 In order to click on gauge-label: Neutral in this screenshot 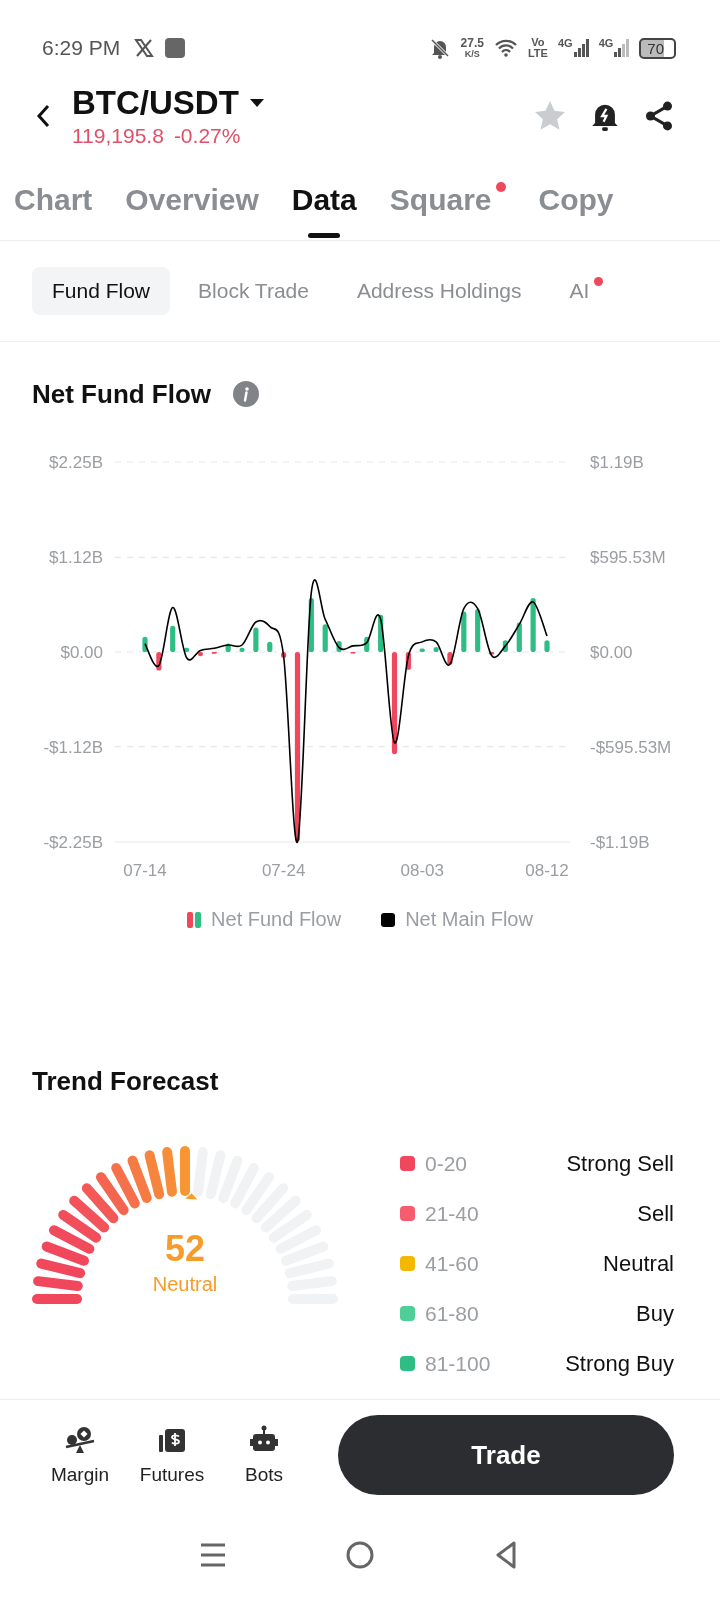, I will do `click(185, 1284)`.